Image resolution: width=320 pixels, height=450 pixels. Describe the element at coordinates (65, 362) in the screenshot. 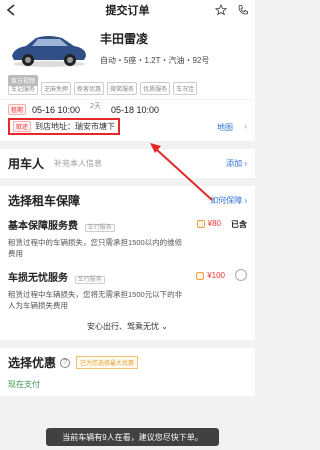

I see `help-icon: ?` at that location.